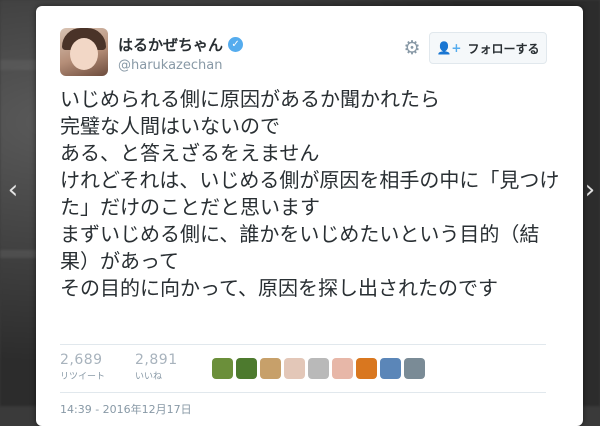 The width and height of the screenshot is (600, 426). I want to click on like-label: いいね, so click(149, 377).